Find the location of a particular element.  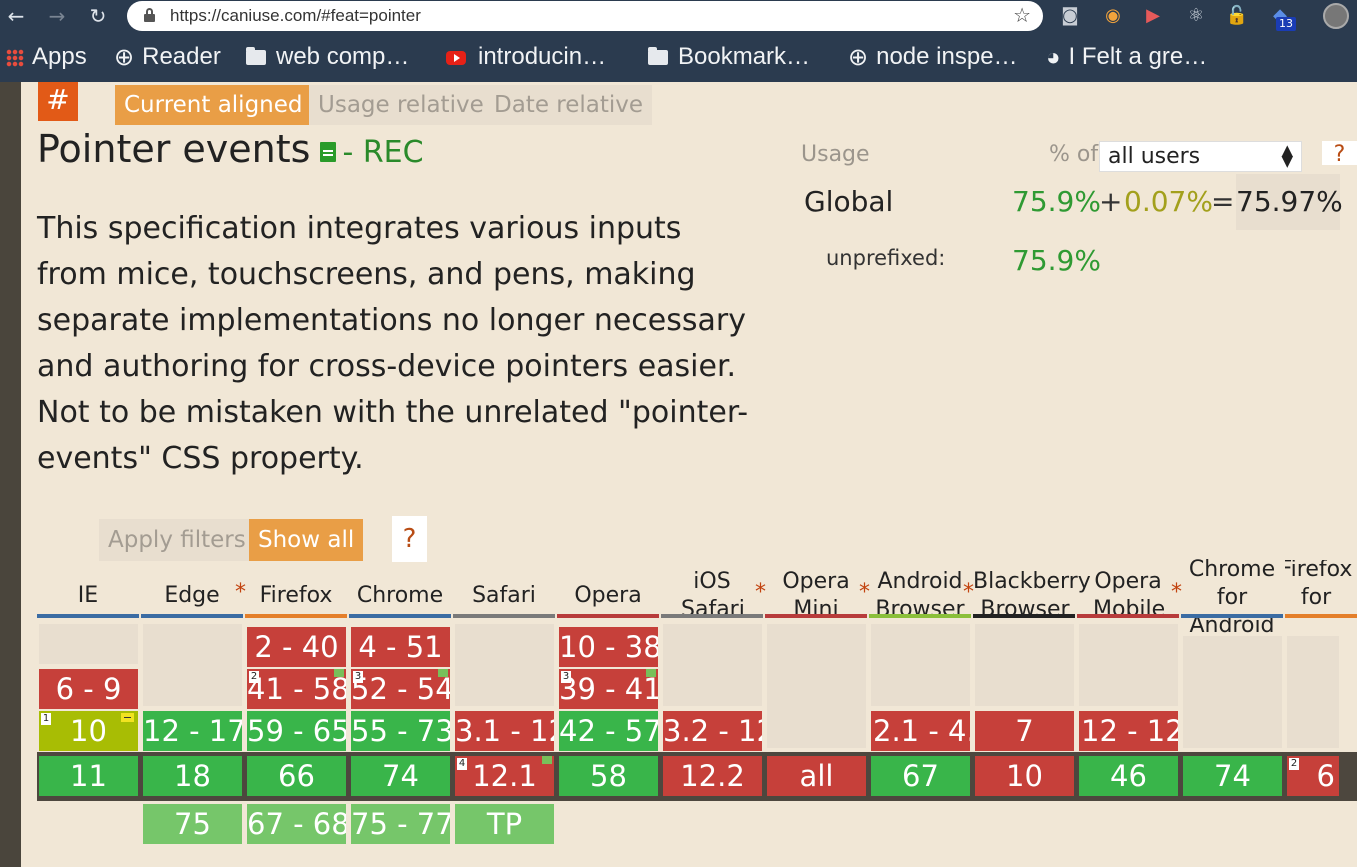

cell-chrome-75-77: 75 - 77 is located at coordinates (400, 824).